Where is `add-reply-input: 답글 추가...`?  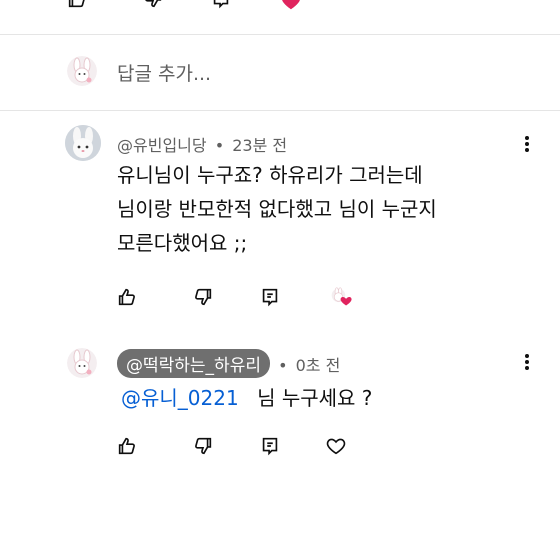 add-reply-input: 답글 추가... is located at coordinates (164, 72).